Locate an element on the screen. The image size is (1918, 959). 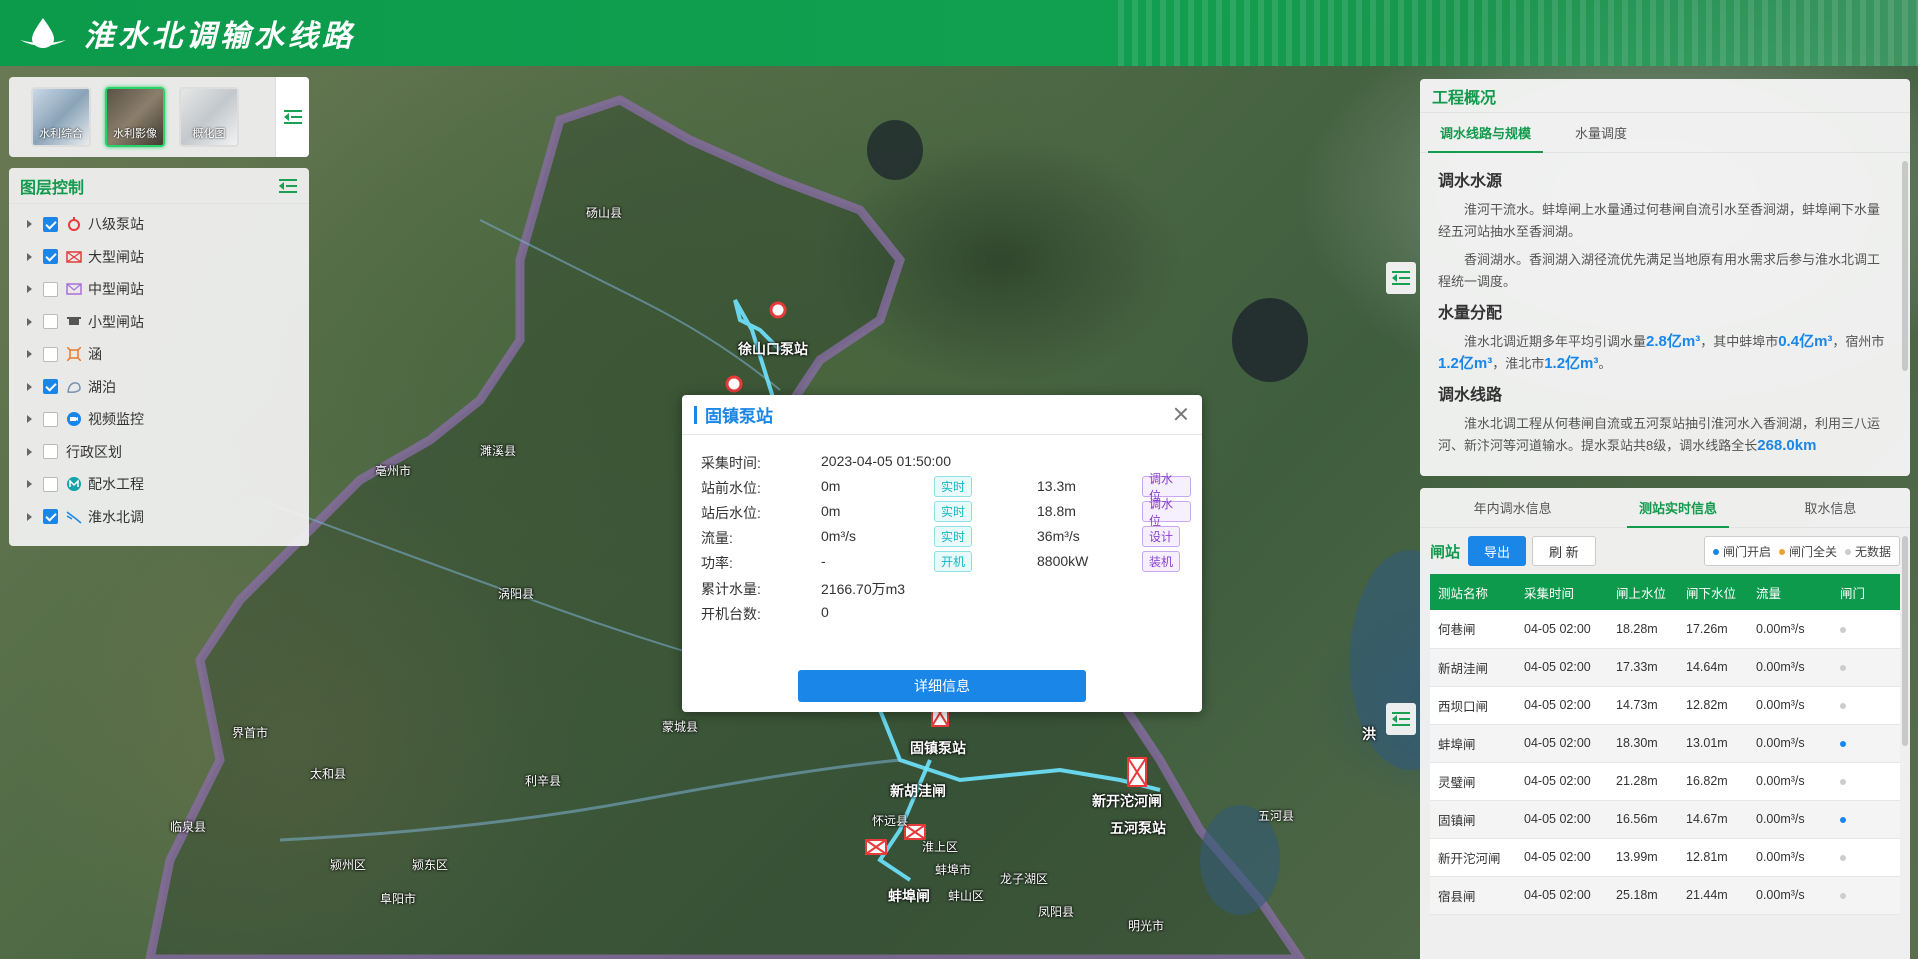
overview-title: 工程概况 is located at coordinates (1665, 96).